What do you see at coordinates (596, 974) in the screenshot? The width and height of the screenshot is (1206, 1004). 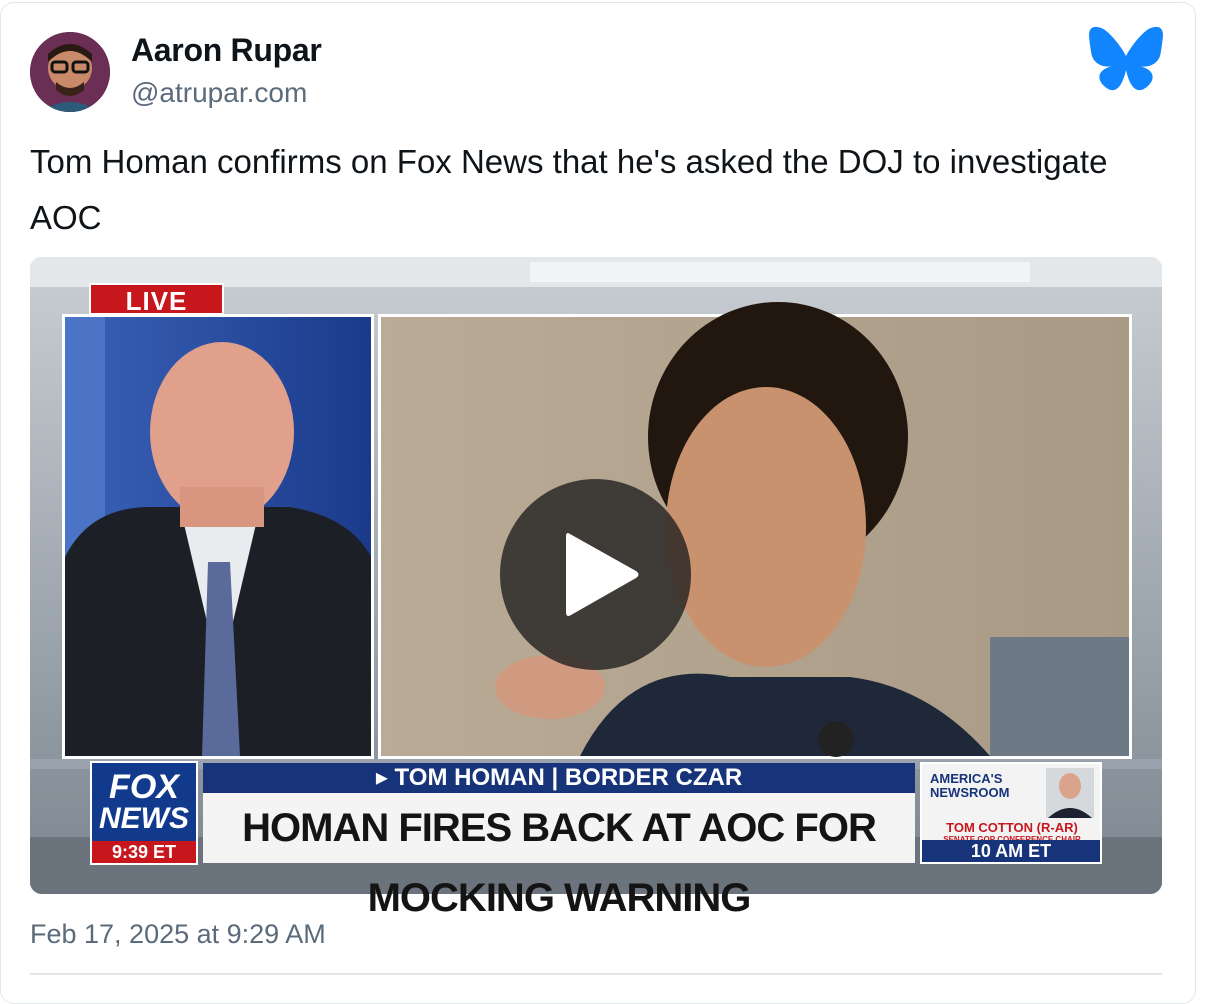 I see `divider` at bounding box center [596, 974].